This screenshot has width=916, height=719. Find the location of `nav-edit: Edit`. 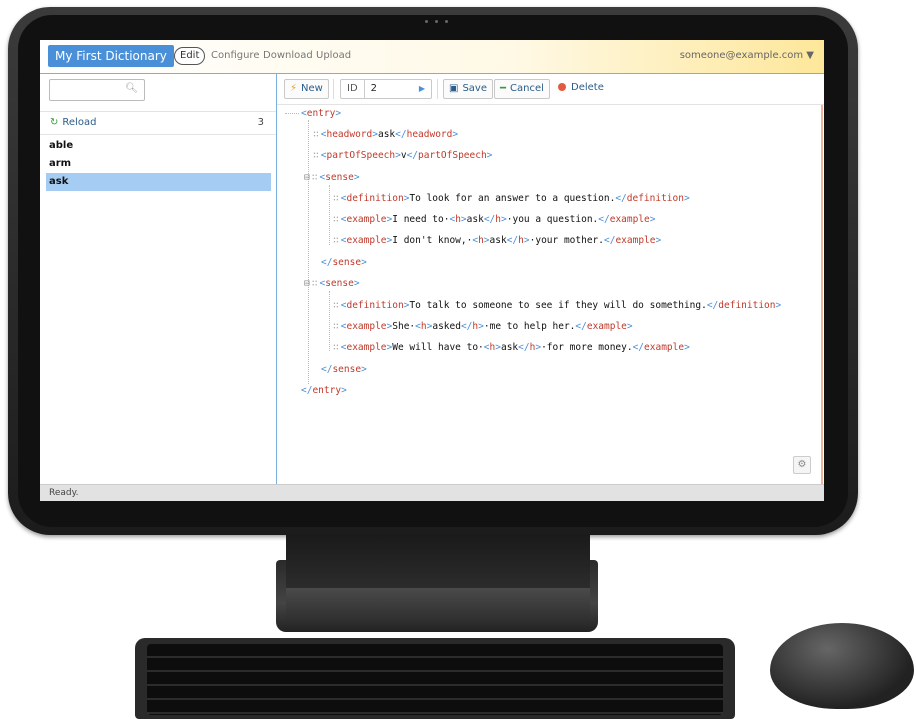

nav-edit: Edit is located at coordinates (190, 56).